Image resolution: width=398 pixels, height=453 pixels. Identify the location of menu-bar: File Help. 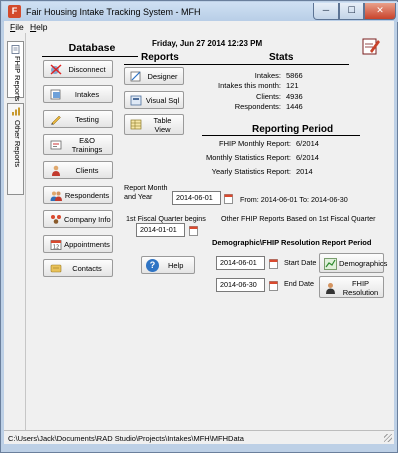
(199, 27).